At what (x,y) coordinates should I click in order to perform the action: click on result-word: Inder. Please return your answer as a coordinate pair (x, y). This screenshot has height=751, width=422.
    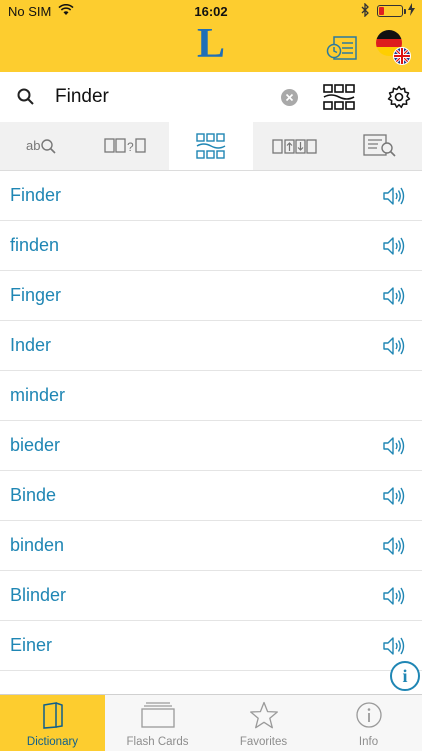
    Looking at the image, I should click on (31, 345).